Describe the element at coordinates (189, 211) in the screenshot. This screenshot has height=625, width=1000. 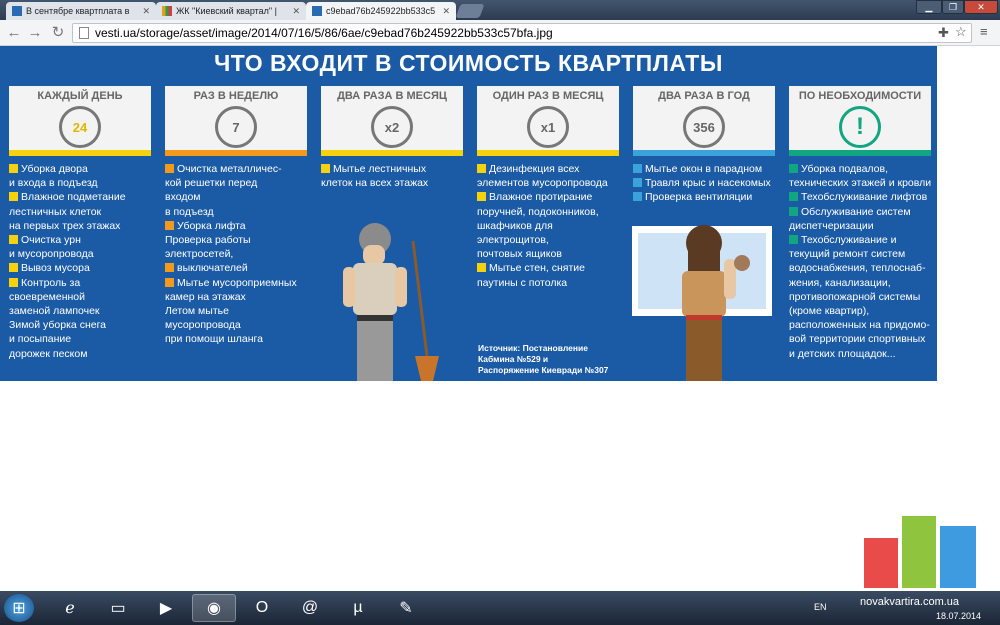
I see `task-item: в подъезд` at that location.